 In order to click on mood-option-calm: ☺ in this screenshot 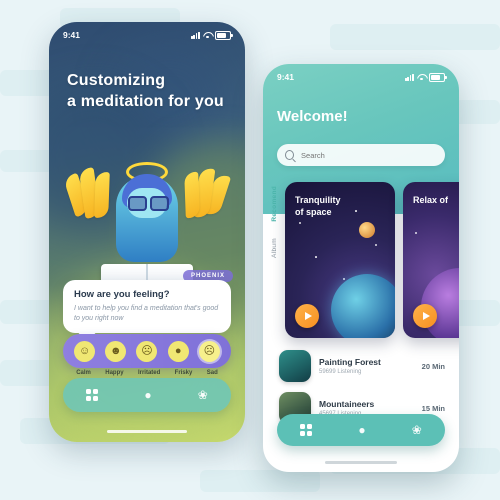, I will do `click(85, 351)`.